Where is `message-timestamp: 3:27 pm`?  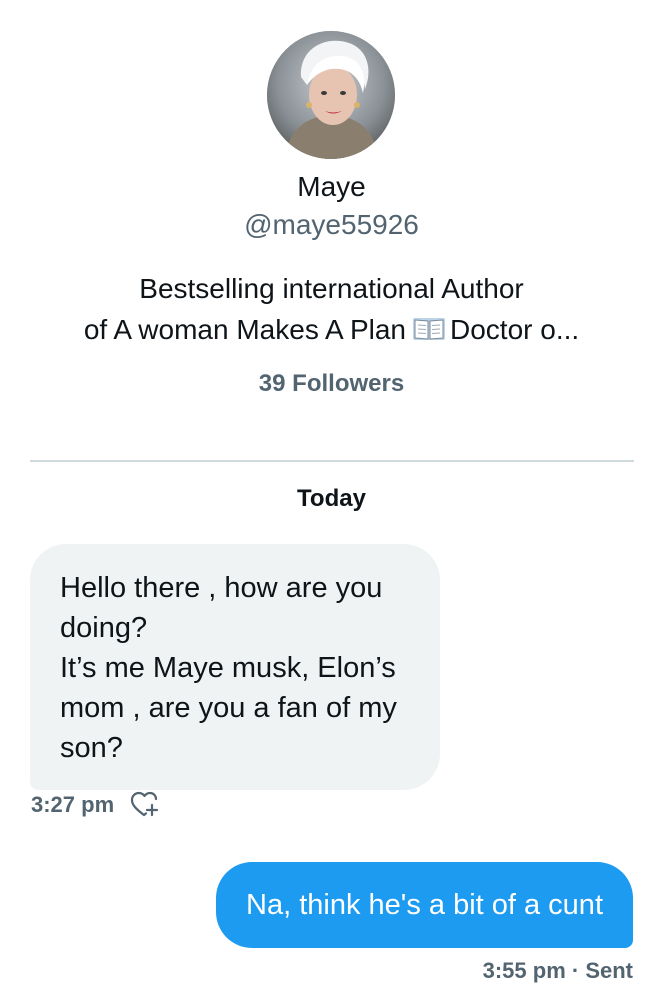 message-timestamp: 3:27 pm is located at coordinates (73, 804).